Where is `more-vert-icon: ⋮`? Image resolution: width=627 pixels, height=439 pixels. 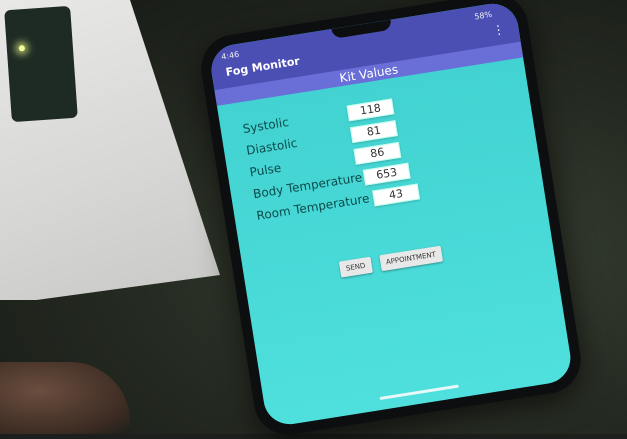 more-vert-icon: ⋮ is located at coordinates (499, 30).